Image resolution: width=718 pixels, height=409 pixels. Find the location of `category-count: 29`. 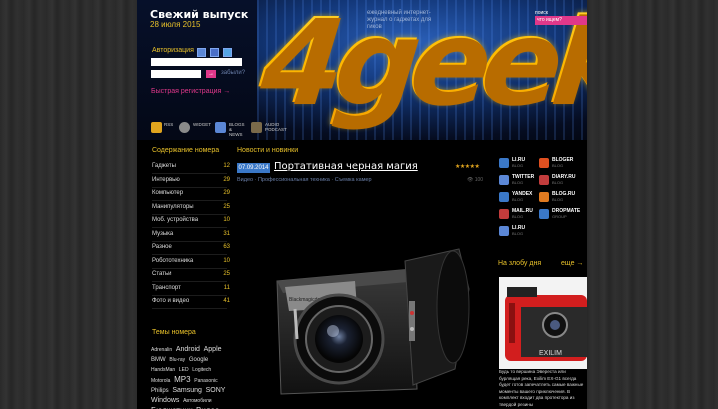

category-count: 29 is located at coordinates (226, 193).